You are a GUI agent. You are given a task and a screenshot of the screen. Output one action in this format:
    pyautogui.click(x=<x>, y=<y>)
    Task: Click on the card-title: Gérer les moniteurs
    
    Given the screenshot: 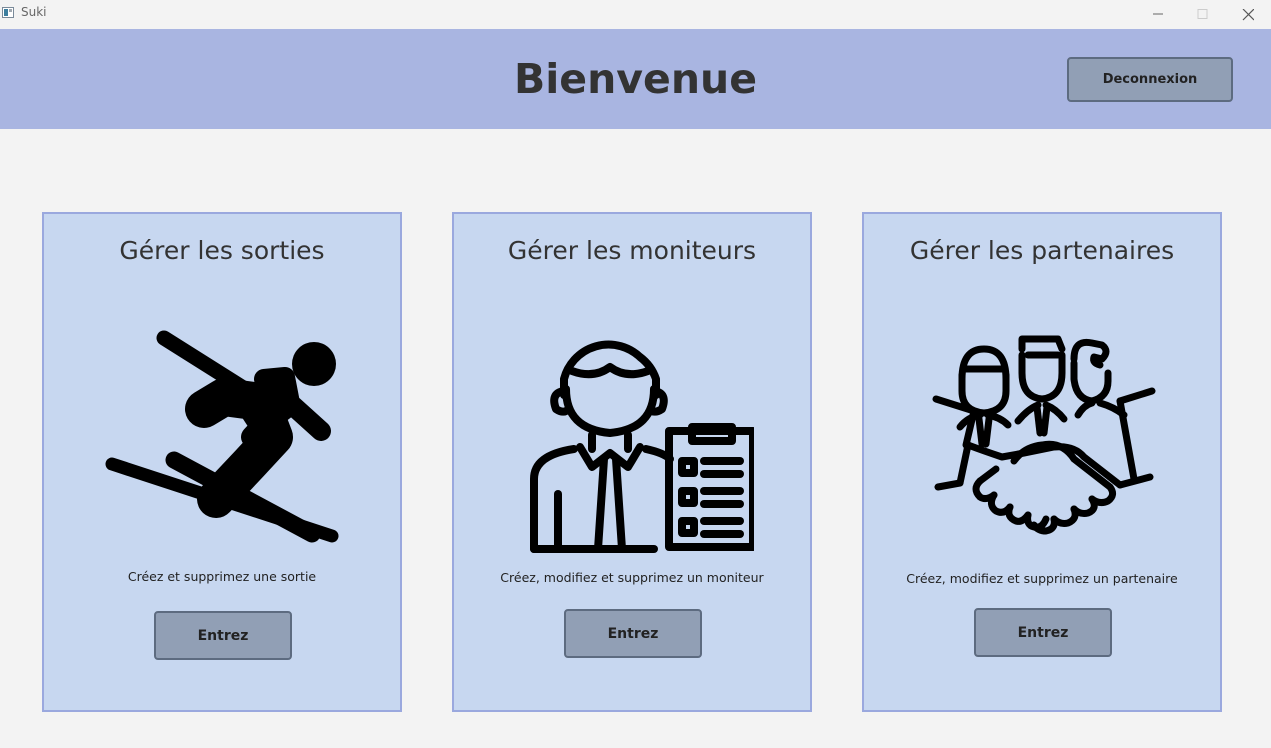 What is the action you would take?
    pyautogui.click(x=632, y=250)
    